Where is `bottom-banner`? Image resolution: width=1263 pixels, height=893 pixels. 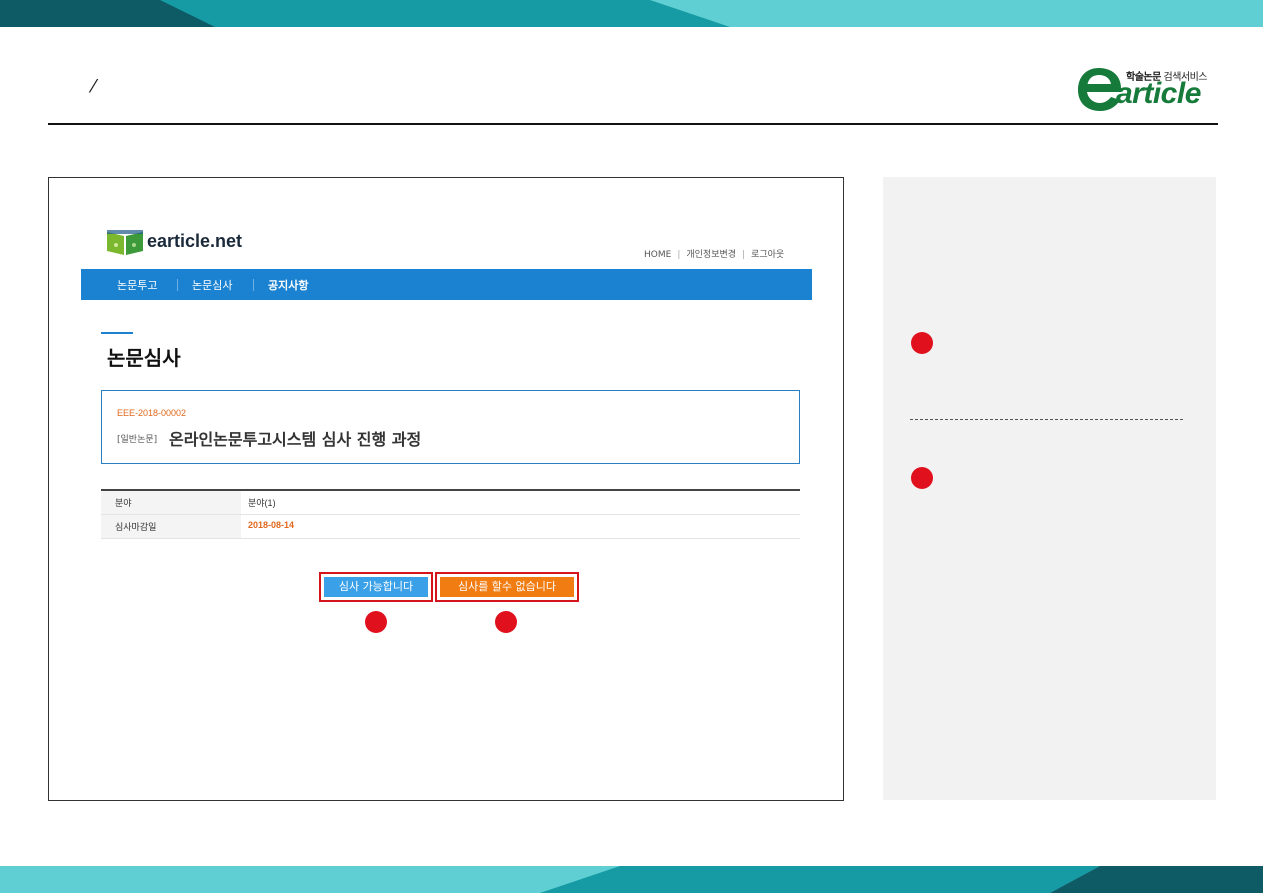
bottom-banner is located at coordinates (631, 879).